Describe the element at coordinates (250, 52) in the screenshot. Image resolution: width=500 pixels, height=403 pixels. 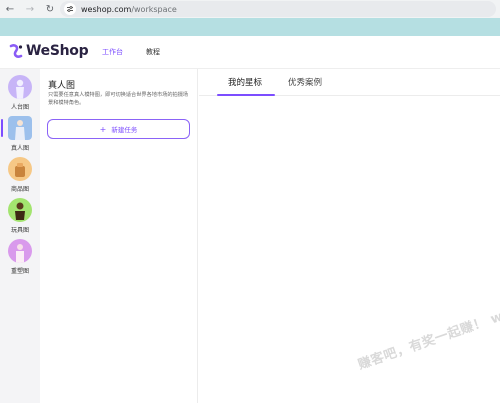
I see `app-header: WeShop 工作台 教程` at that location.